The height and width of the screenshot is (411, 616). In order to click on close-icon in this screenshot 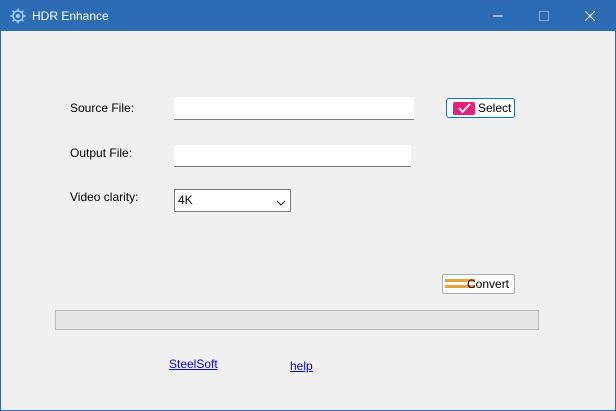, I will do `click(590, 16)`.